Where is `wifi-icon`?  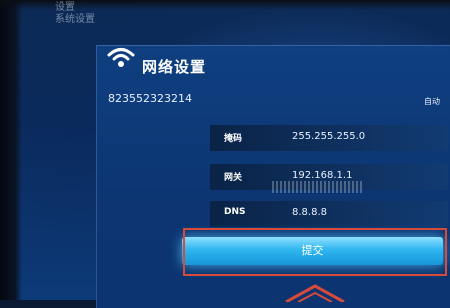 wifi-icon is located at coordinates (121, 57).